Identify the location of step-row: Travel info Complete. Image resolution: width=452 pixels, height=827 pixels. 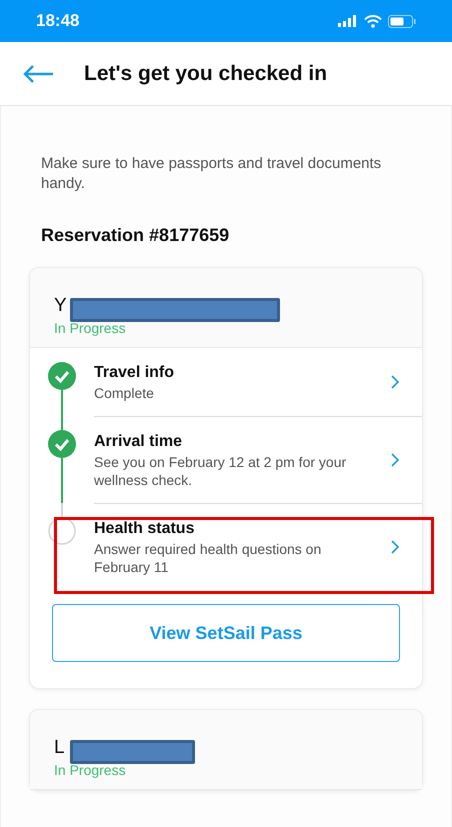
(226, 382).